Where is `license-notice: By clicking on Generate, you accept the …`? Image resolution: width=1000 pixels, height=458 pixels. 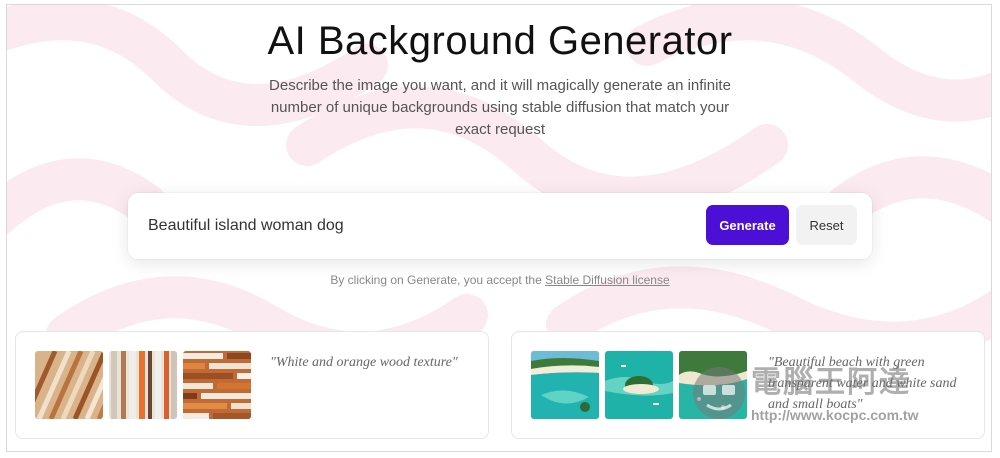
license-notice: By clicking on Generate, you accept the … is located at coordinates (499, 280).